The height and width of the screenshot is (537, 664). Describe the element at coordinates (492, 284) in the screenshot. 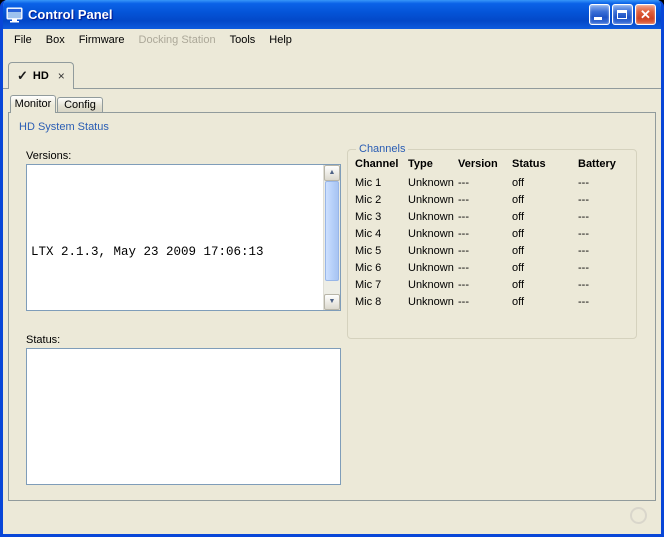

I see `table-row: Mic 7 Unknown --- off ---` at that location.